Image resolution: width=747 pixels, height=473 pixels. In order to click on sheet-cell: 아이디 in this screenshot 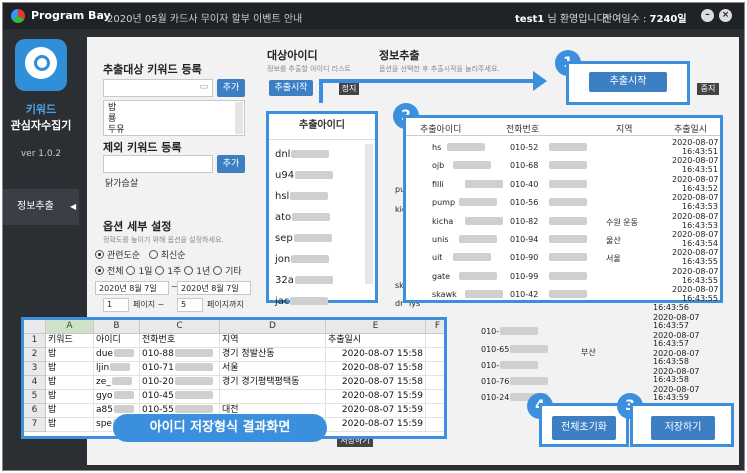, I will do `click(117, 341)`.